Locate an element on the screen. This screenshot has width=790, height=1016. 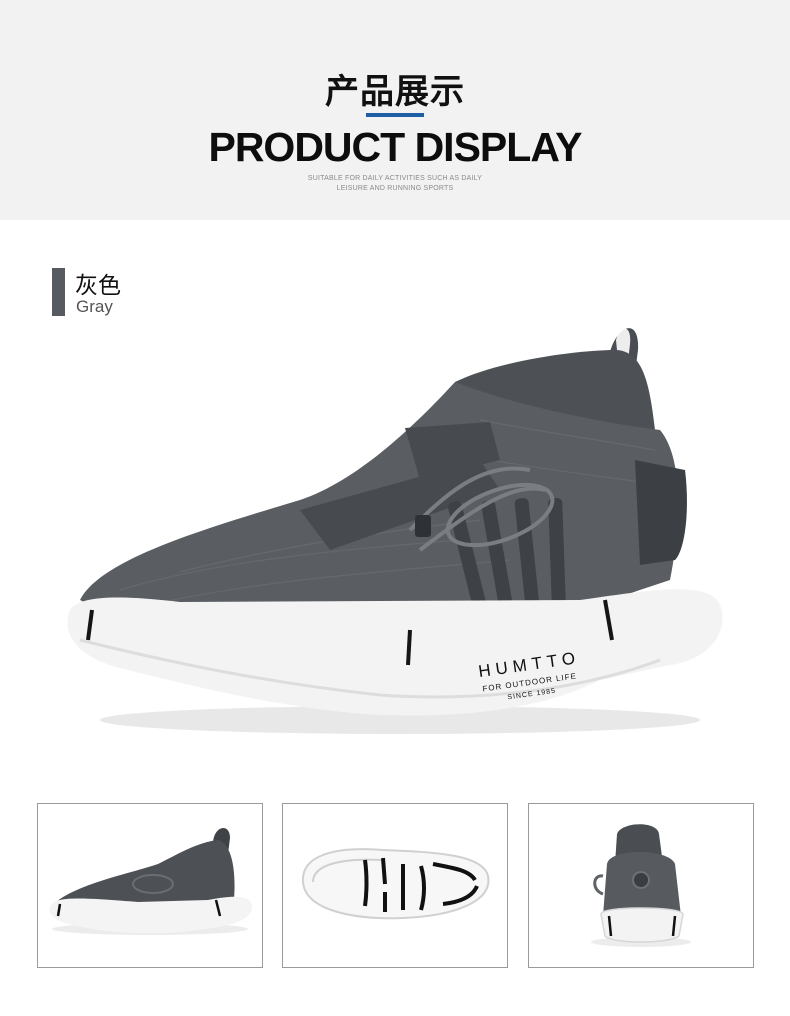
thumbnail-back-view is located at coordinates (641, 885).